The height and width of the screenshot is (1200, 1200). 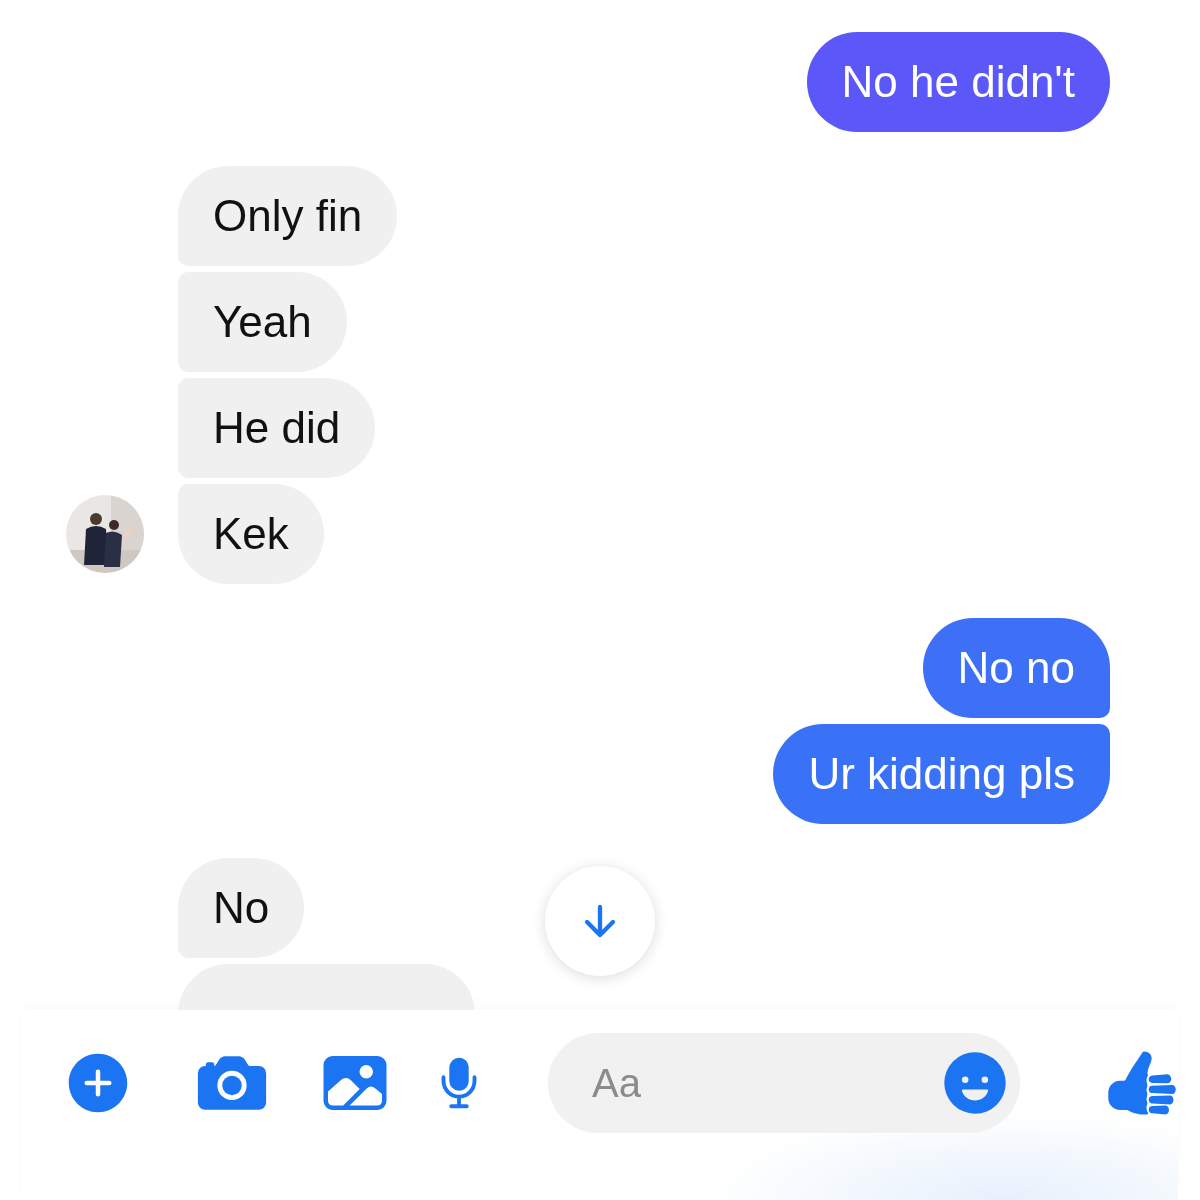 I want to click on message-bubble: No he didn't, so click(x=958, y=82).